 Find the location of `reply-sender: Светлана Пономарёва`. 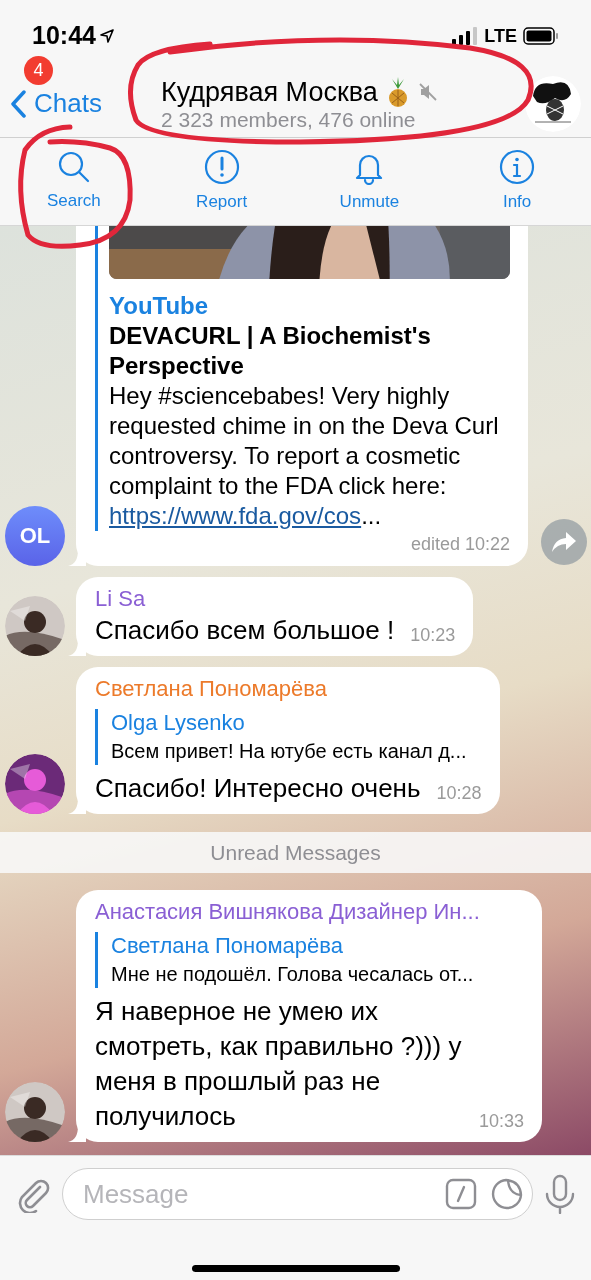

reply-sender: Светлана Пономарёва is located at coordinates (227, 946).